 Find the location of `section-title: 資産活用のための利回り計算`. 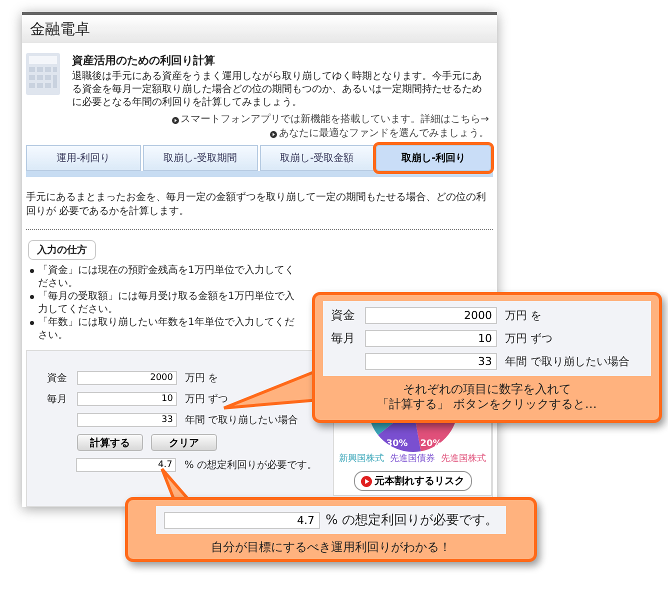

section-title: 資産活用のための利回り計算 is located at coordinates (144, 60).